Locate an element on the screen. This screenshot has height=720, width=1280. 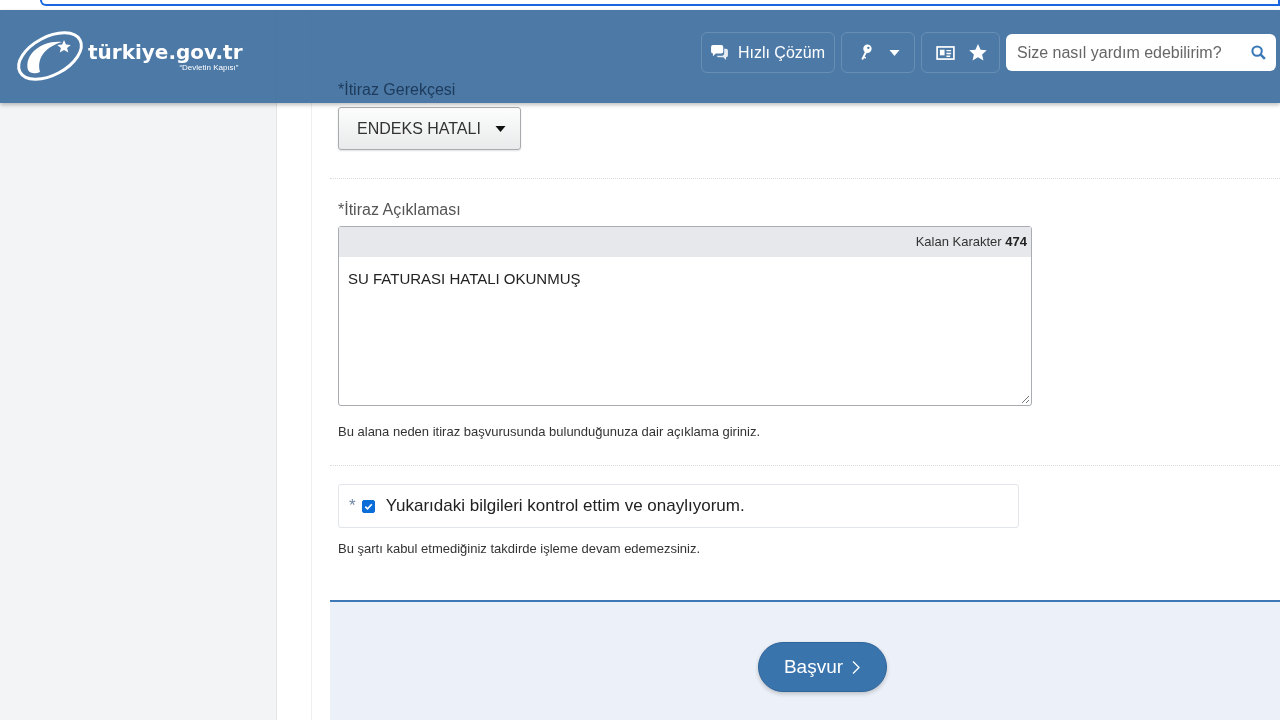
field-label: *İtiraz Gerekçesi is located at coordinates (397, 90).